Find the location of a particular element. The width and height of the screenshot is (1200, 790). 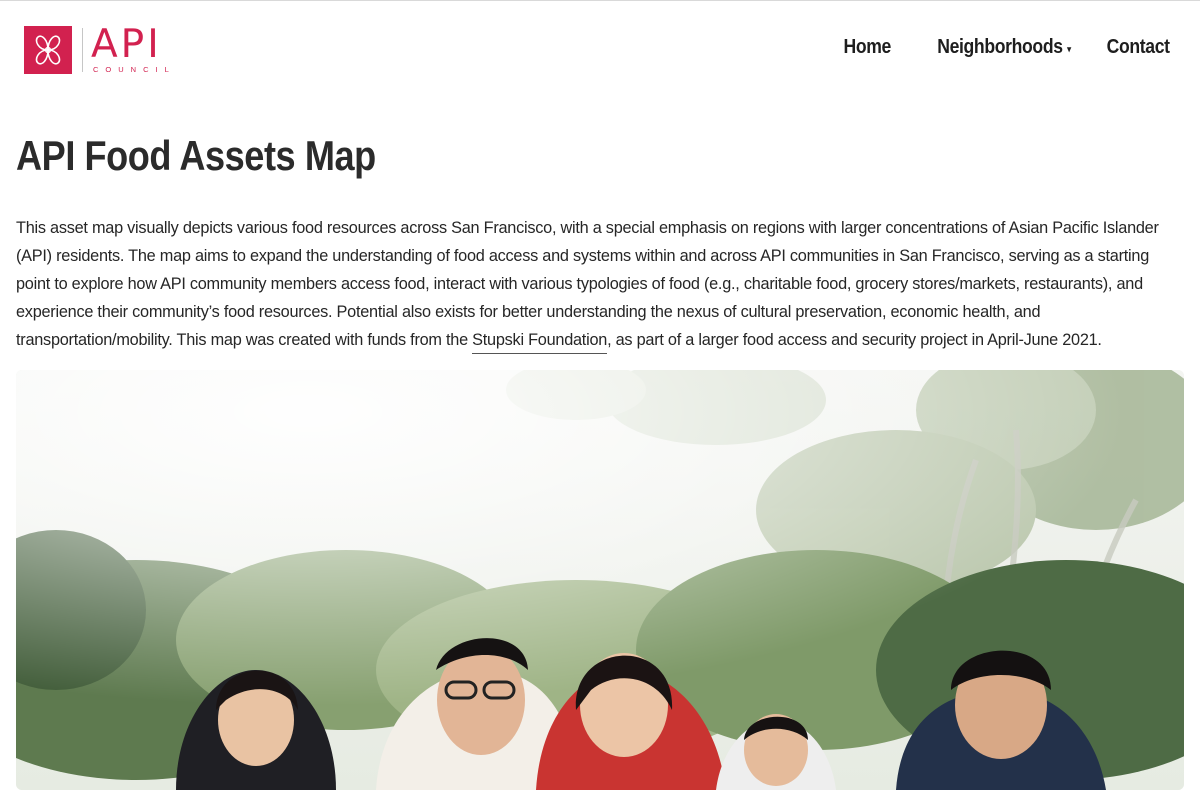

nav-neighborhoods: Neighborhoods ▾ is located at coordinates (1003, 47).